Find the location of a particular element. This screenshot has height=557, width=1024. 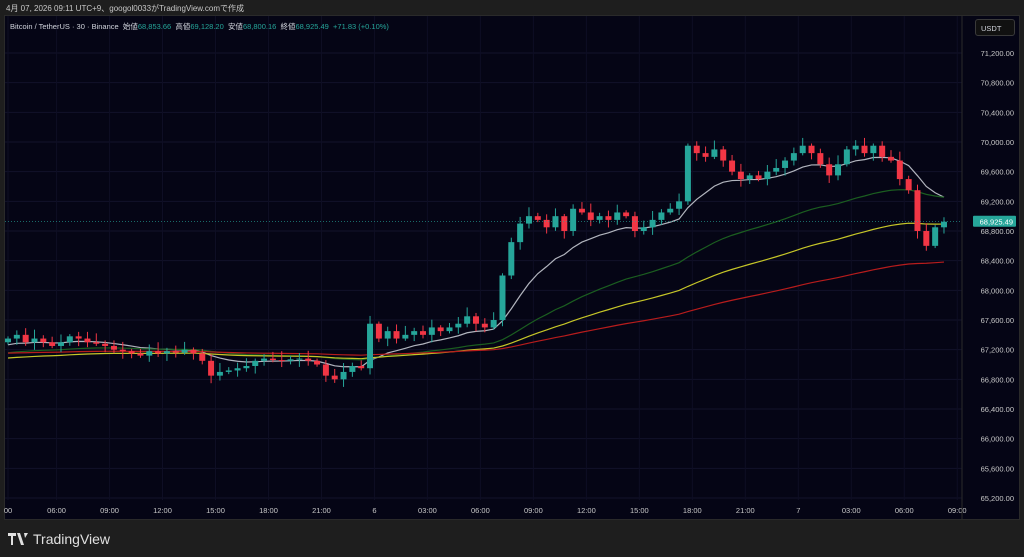

low-value: 68,800.16 is located at coordinates (259, 26).